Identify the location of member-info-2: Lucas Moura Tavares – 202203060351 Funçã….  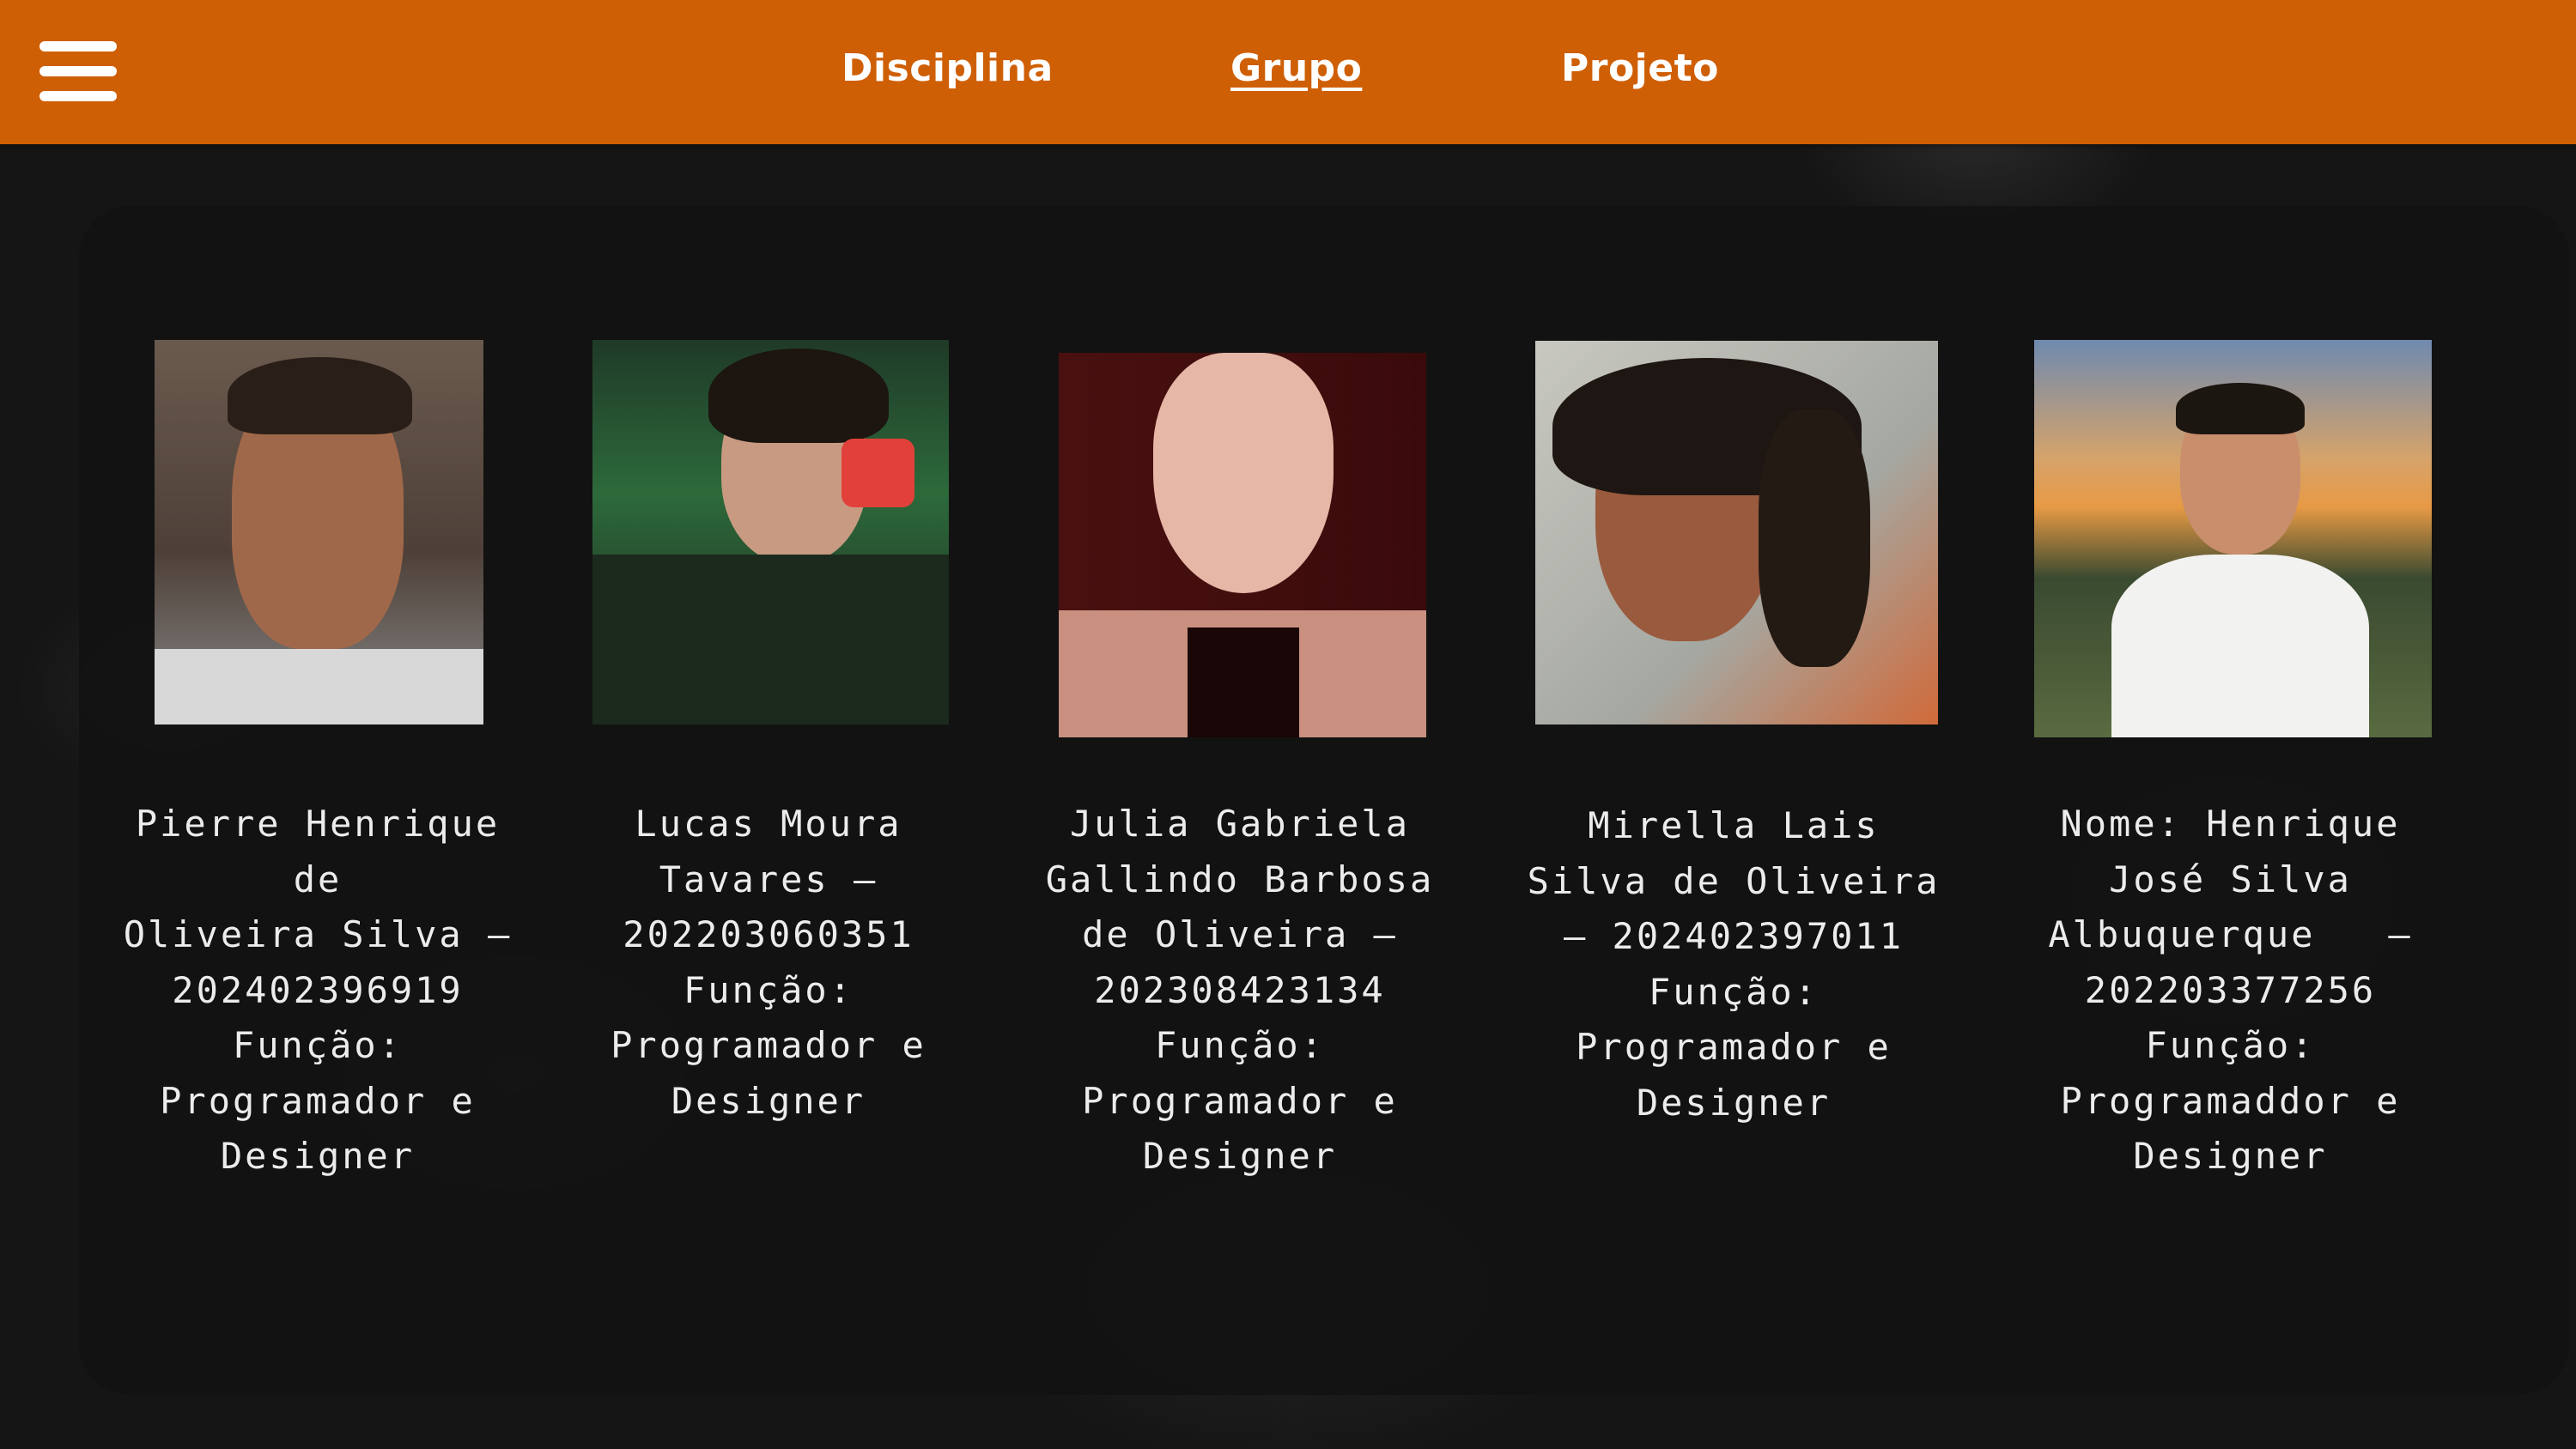
(768, 963).